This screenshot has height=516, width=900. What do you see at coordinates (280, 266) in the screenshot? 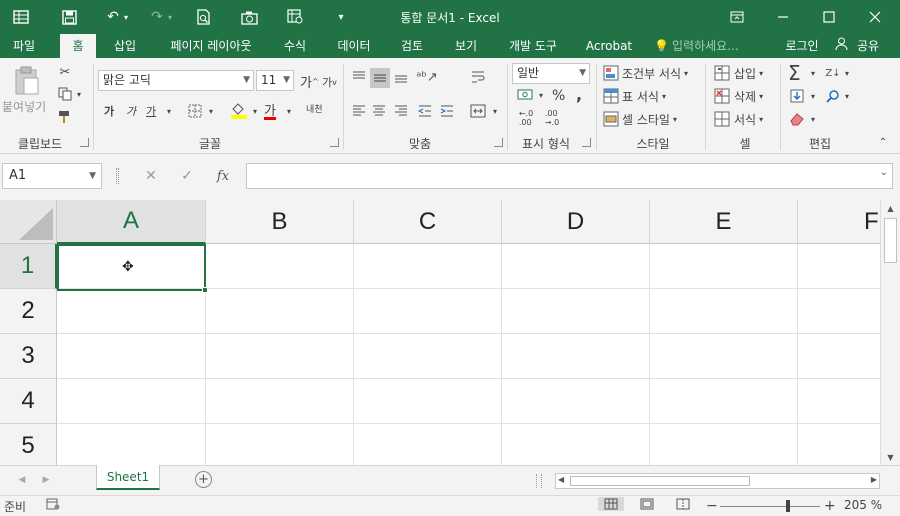
I see `cell-b1` at bounding box center [280, 266].